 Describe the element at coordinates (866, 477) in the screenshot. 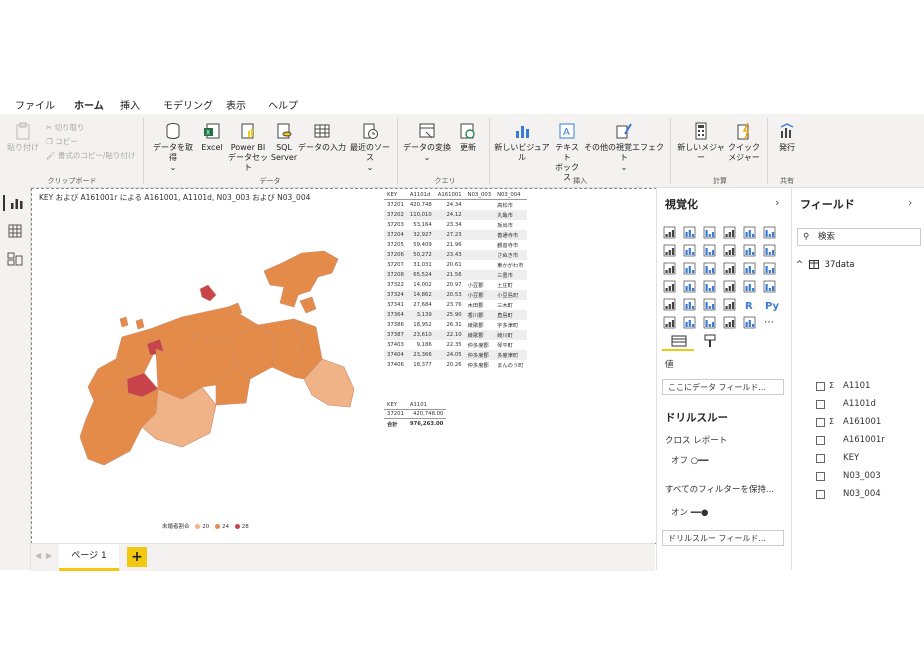

I see `field-item: N03_003` at that location.